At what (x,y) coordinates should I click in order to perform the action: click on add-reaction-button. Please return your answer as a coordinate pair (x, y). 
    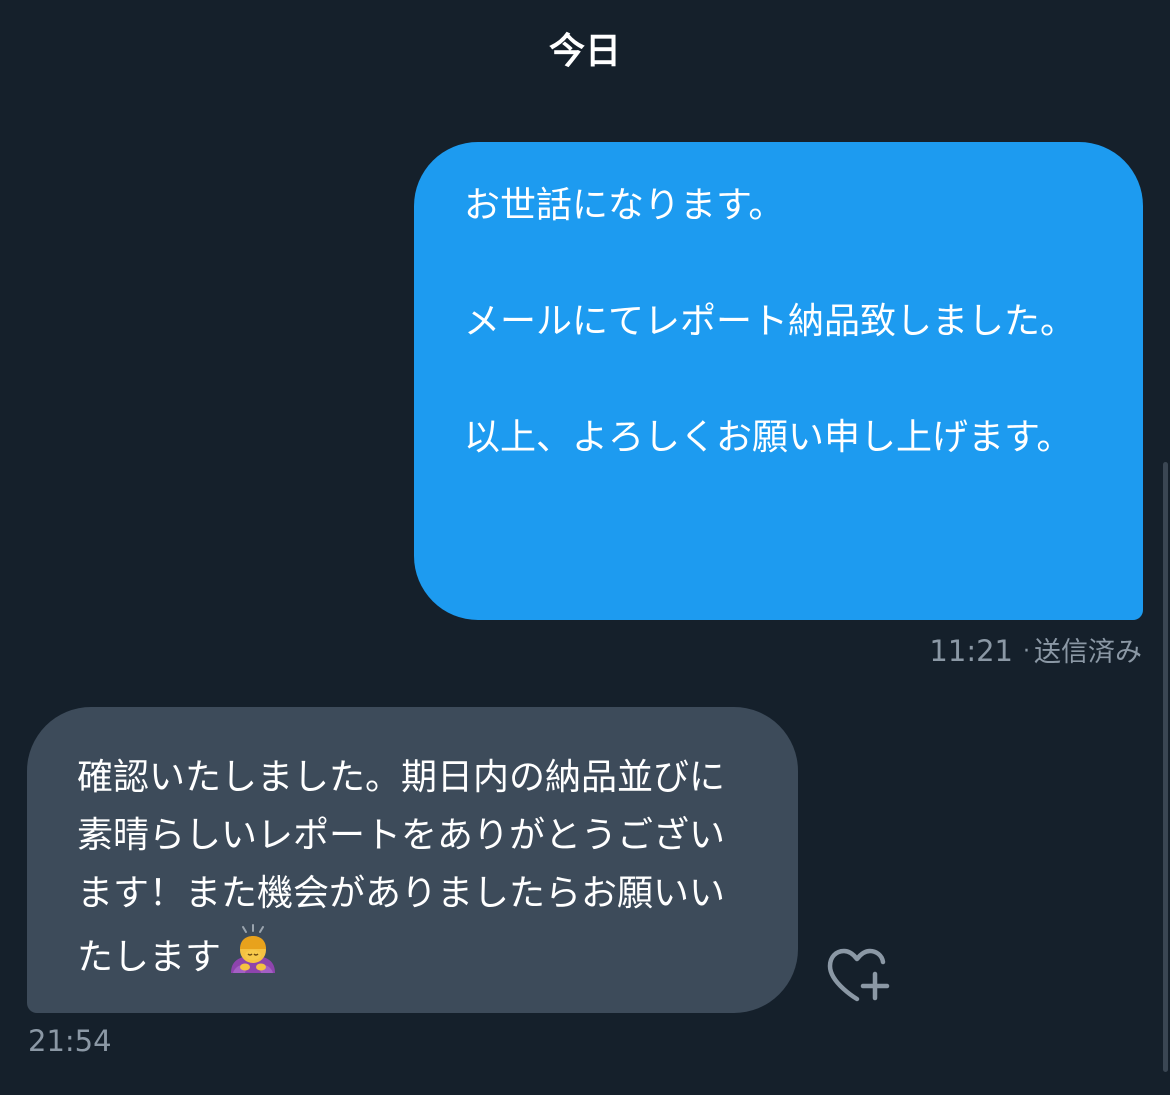
    Looking at the image, I should click on (859, 976).